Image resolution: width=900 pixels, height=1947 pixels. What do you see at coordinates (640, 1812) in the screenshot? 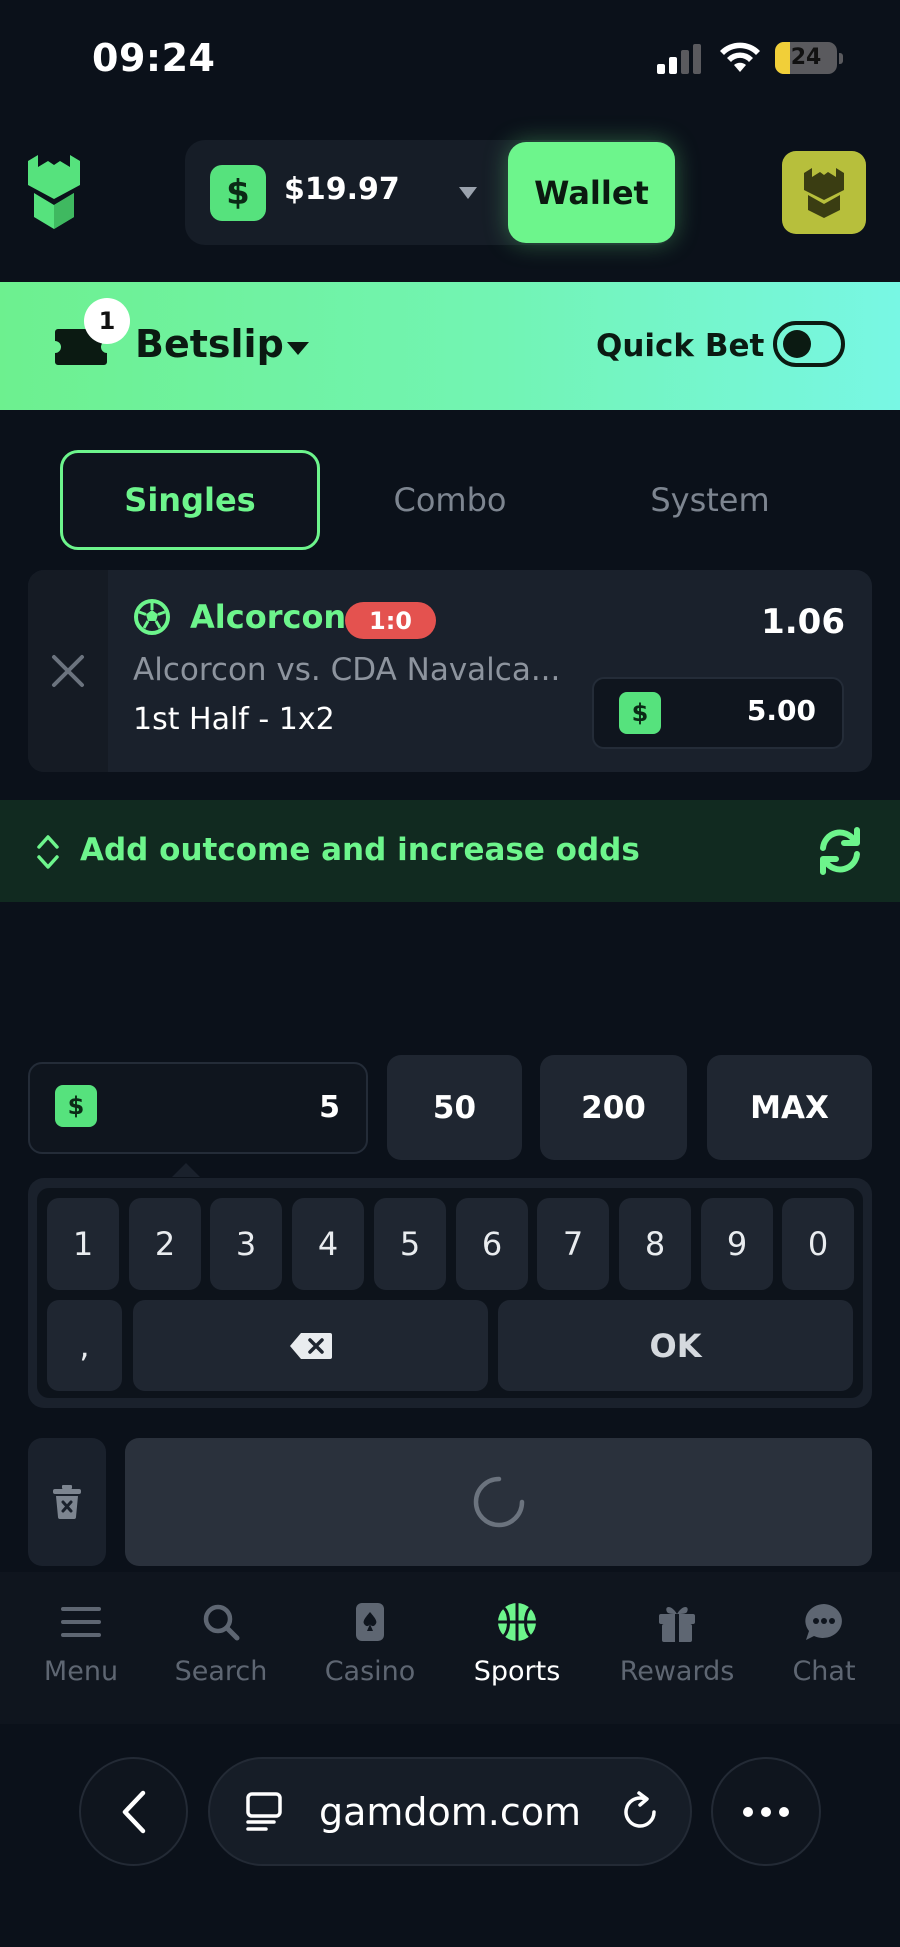
I see `reload-icon` at bounding box center [640, 1812].